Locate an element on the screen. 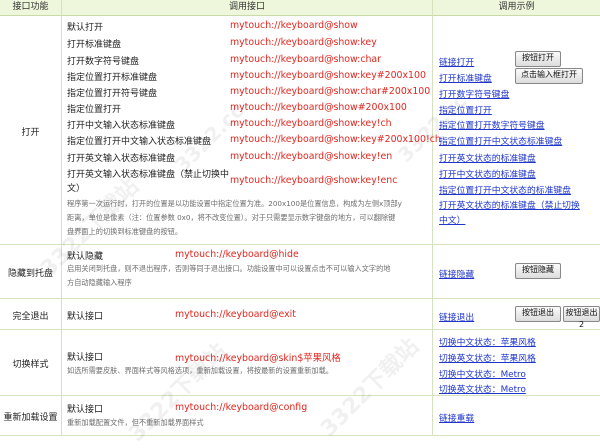 This screenshot has height=448, width=600. api-label: 打开中文输入状态标准键盘 is located at coordinates (121, 126).